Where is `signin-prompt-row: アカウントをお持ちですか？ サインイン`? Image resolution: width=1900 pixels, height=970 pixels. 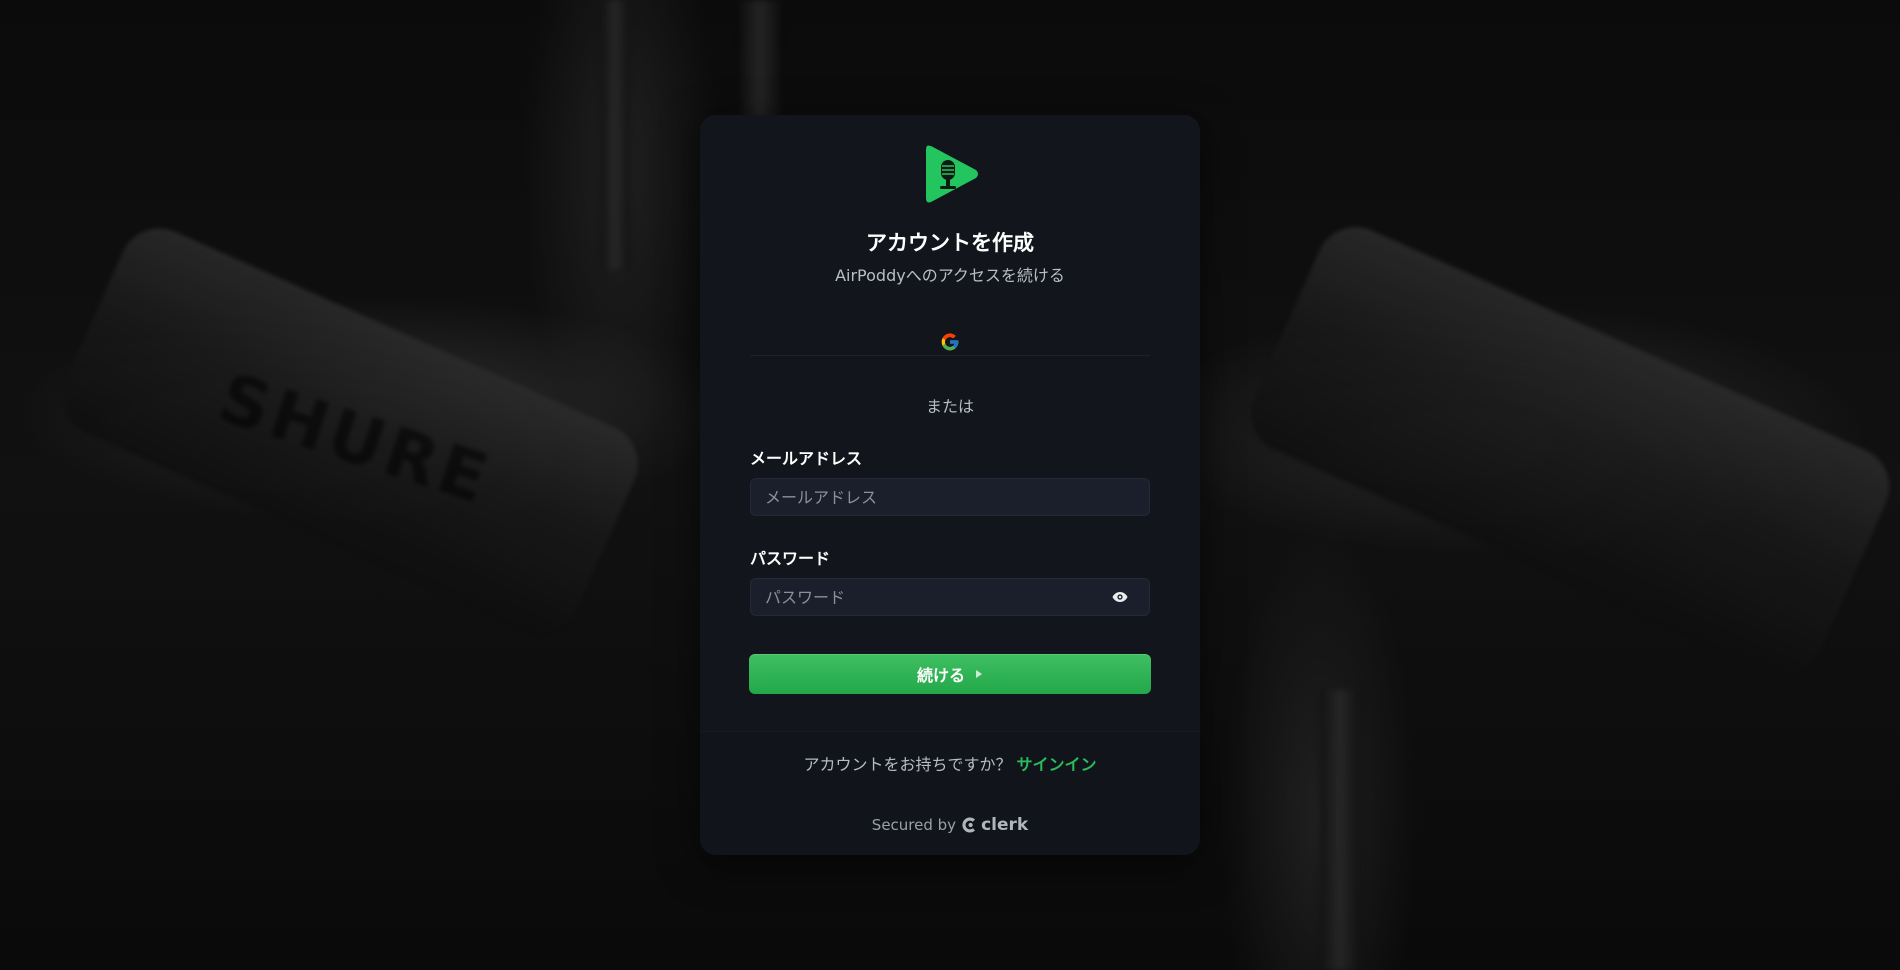 signin-prompt-row: アカウントをお持ちですか？ サインイン is located at coordinates (950, 763).